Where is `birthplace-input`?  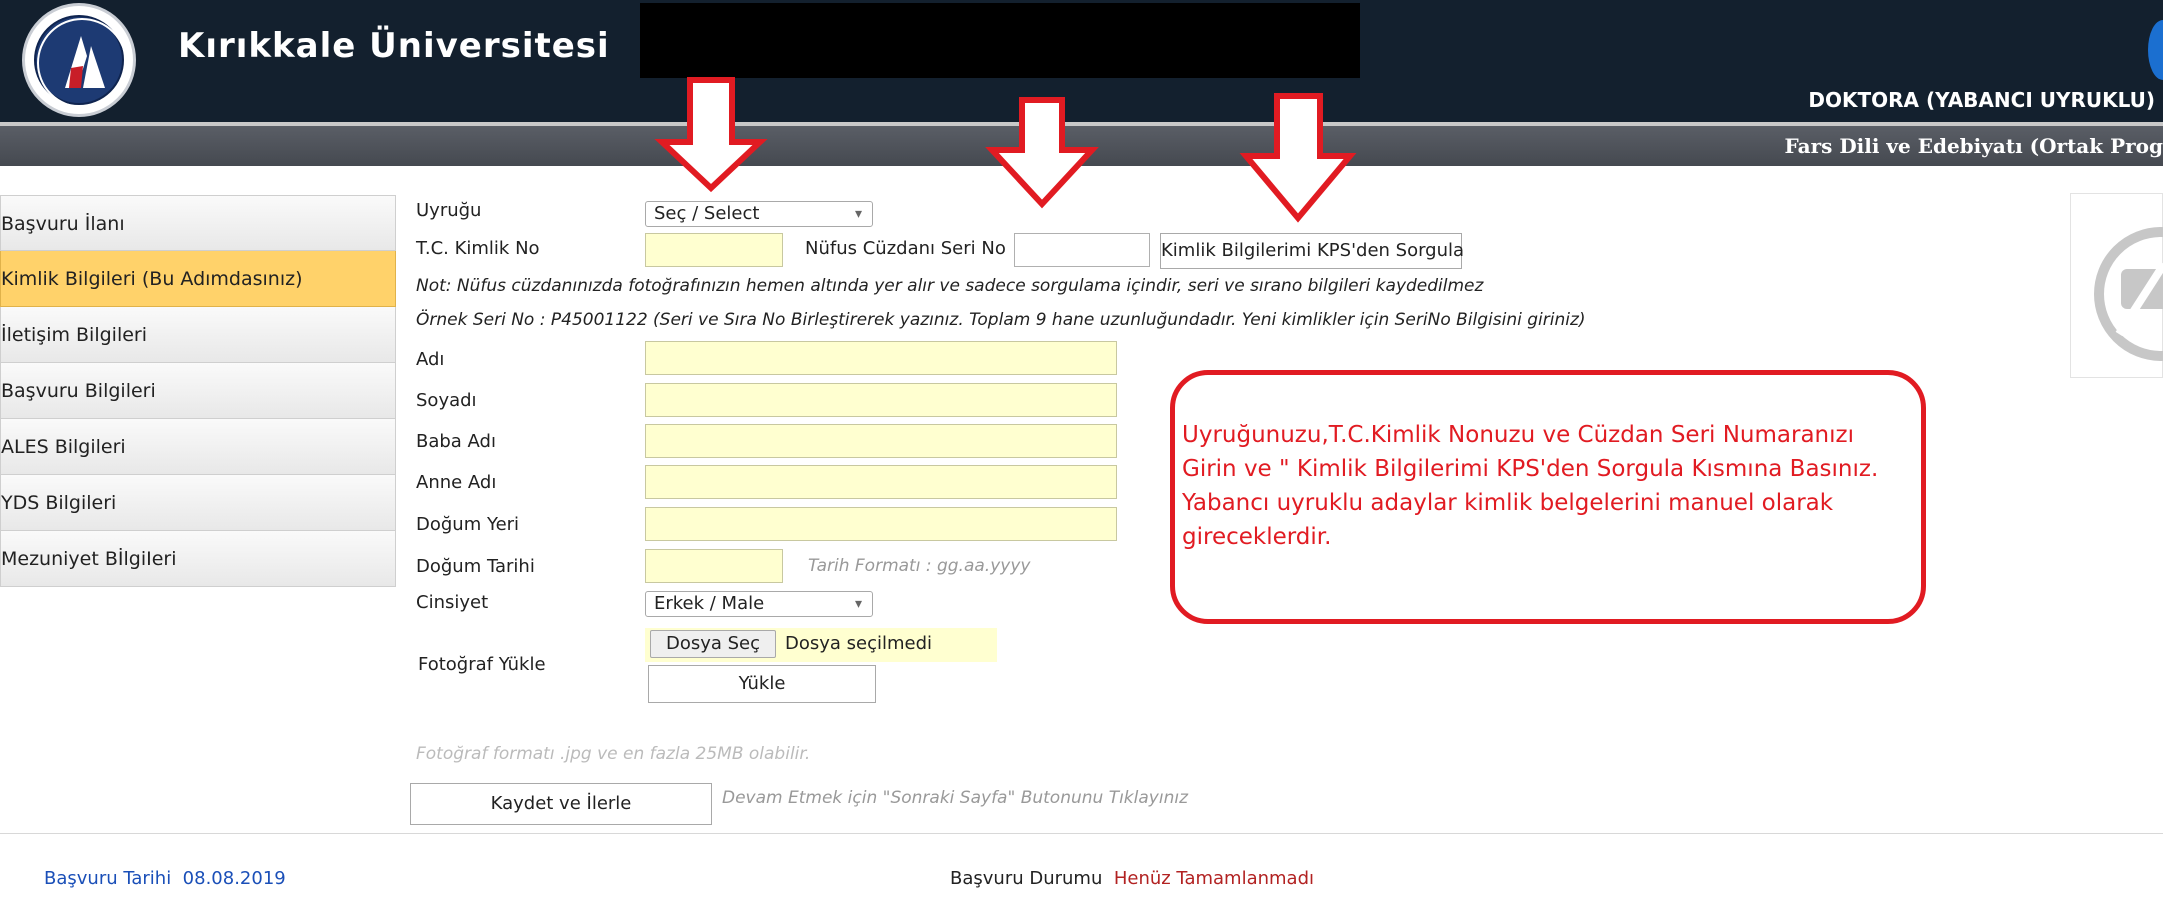
birthplace-input is located at coordinates (881, 524).